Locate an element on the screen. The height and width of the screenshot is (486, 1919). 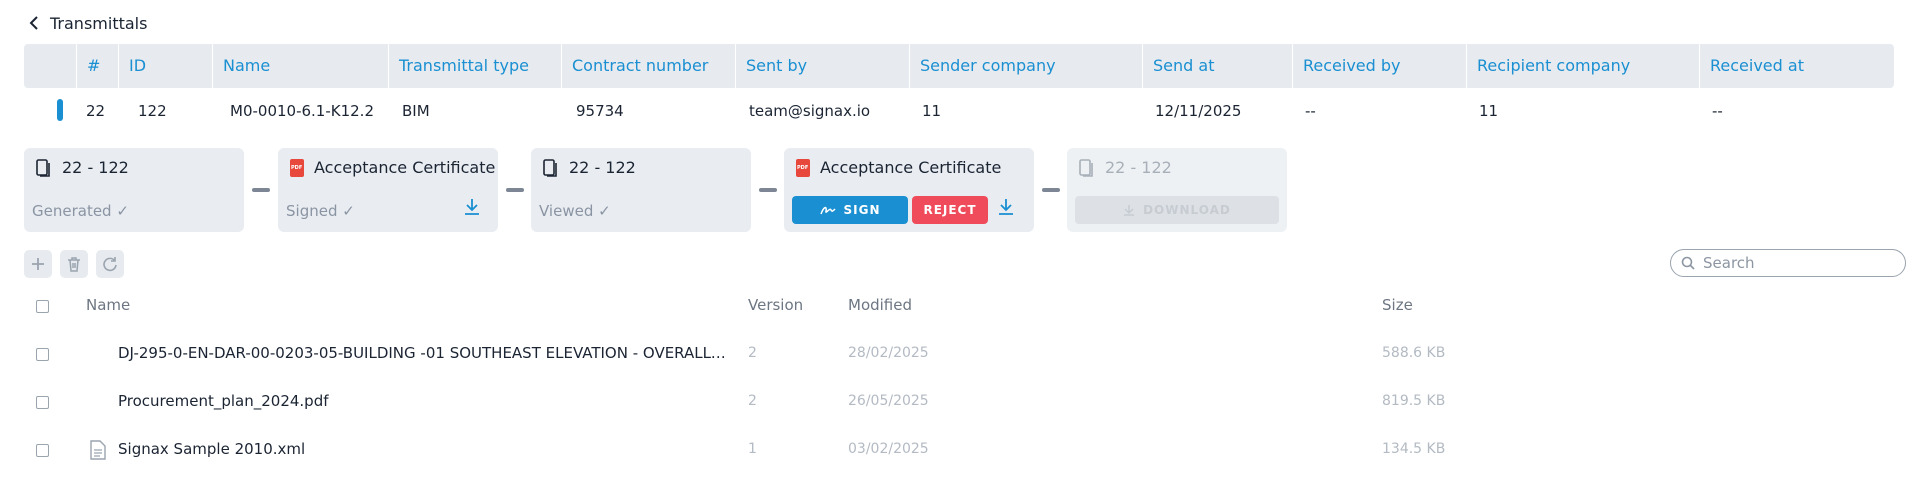
file-name: Signax Sample 2010.xml is located at coordinates (422, 449).